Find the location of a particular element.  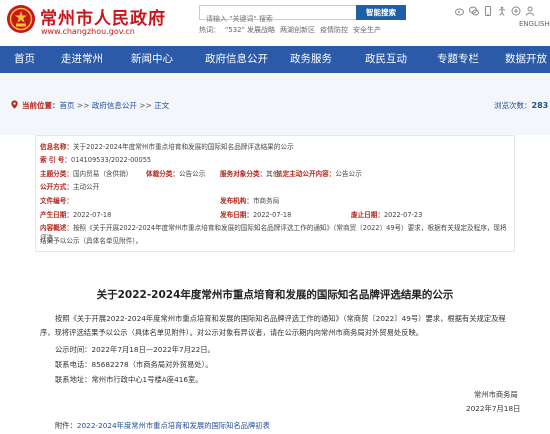

breadcrumb-current: 正文 is located at coordinates (162, 105).